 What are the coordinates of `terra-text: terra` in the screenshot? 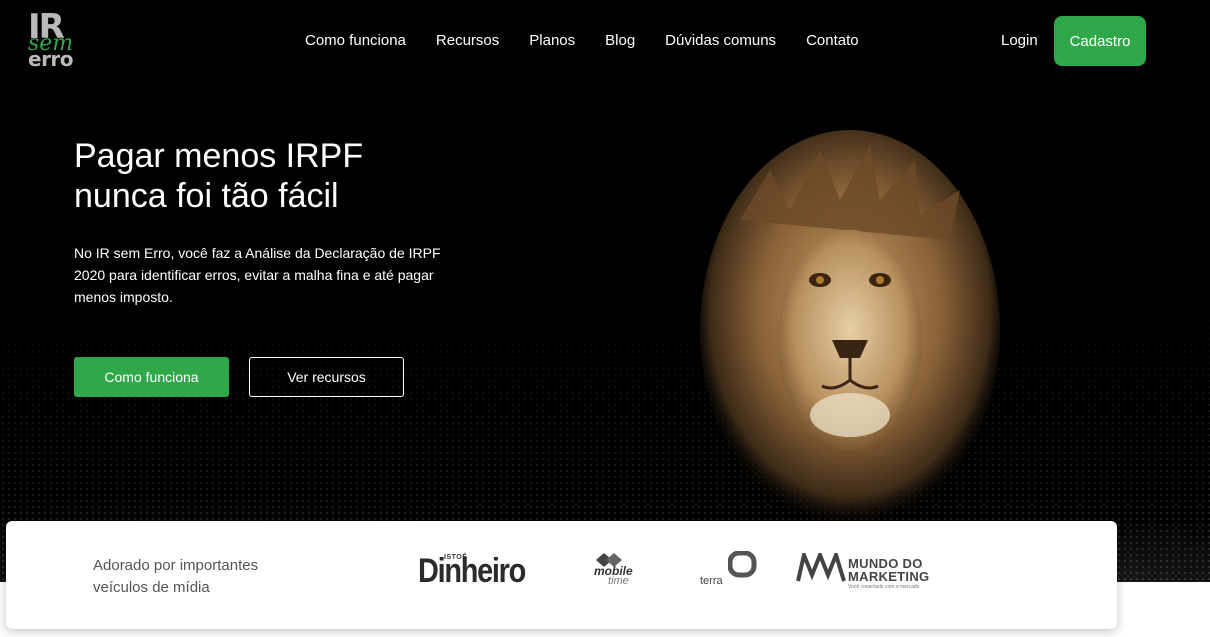 It's located at (711, 581).